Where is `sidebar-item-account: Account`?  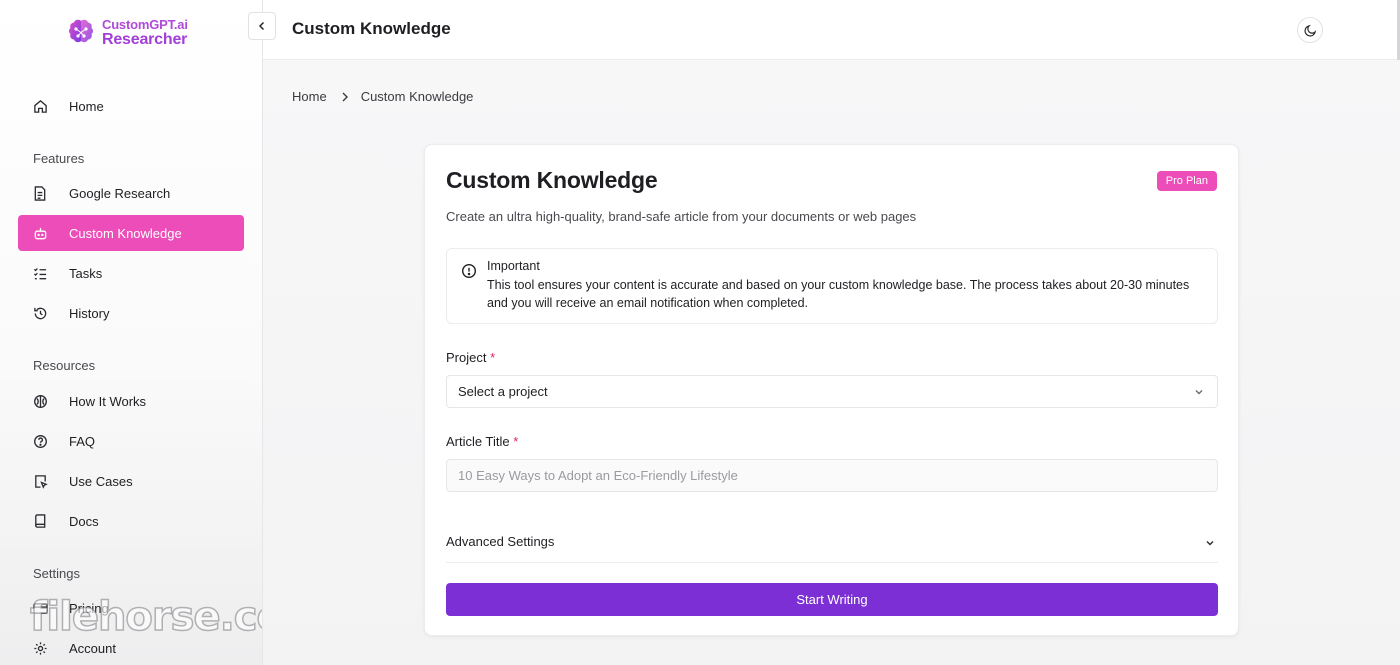
sidebar-item-account: Account is located at coordinates (131, 647).